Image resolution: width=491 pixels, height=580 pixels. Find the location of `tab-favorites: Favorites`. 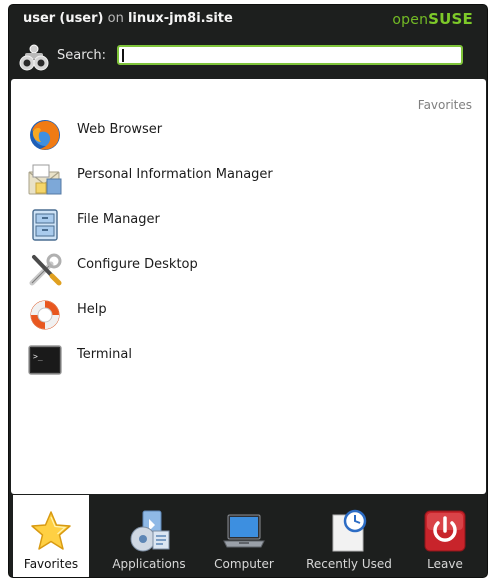

tab-favorites: Favorites is located at coordinates (51, 536).